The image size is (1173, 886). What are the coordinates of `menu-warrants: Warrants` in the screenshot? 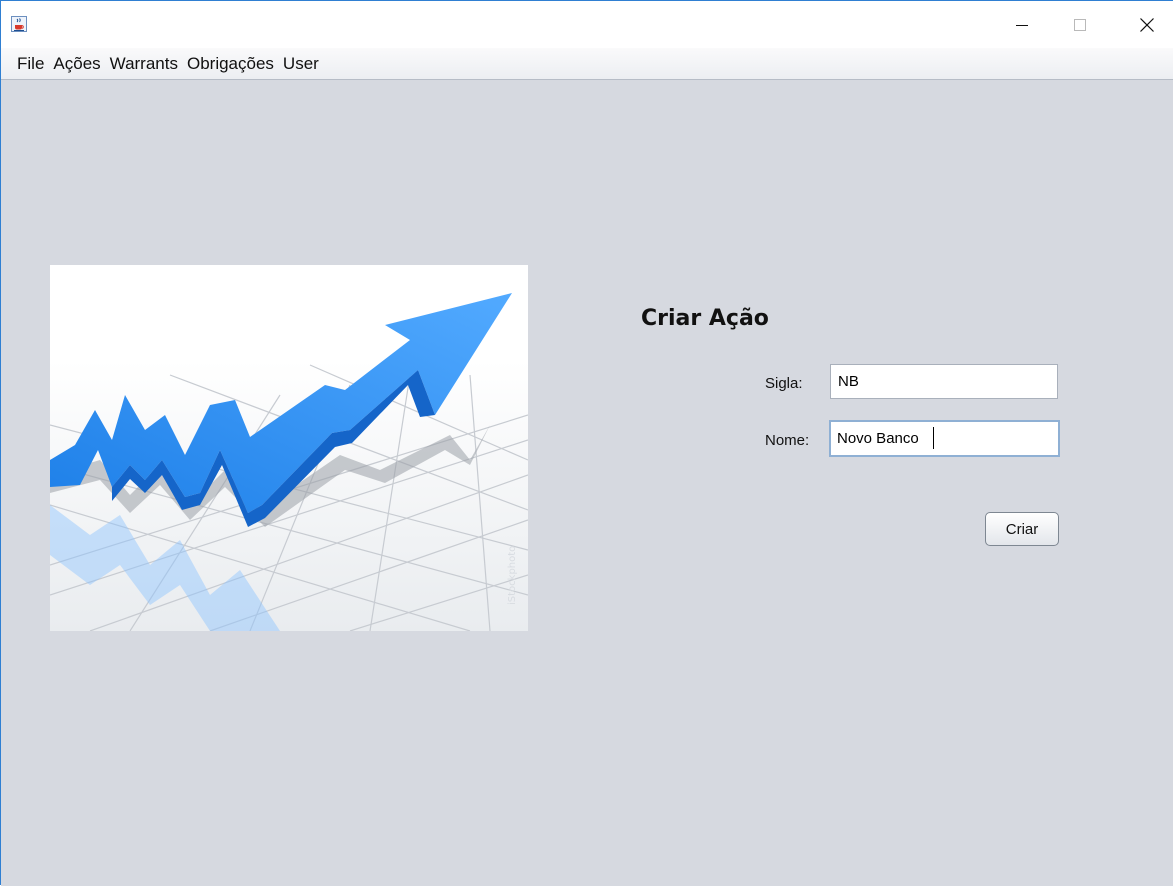 It's located at (144, 64).